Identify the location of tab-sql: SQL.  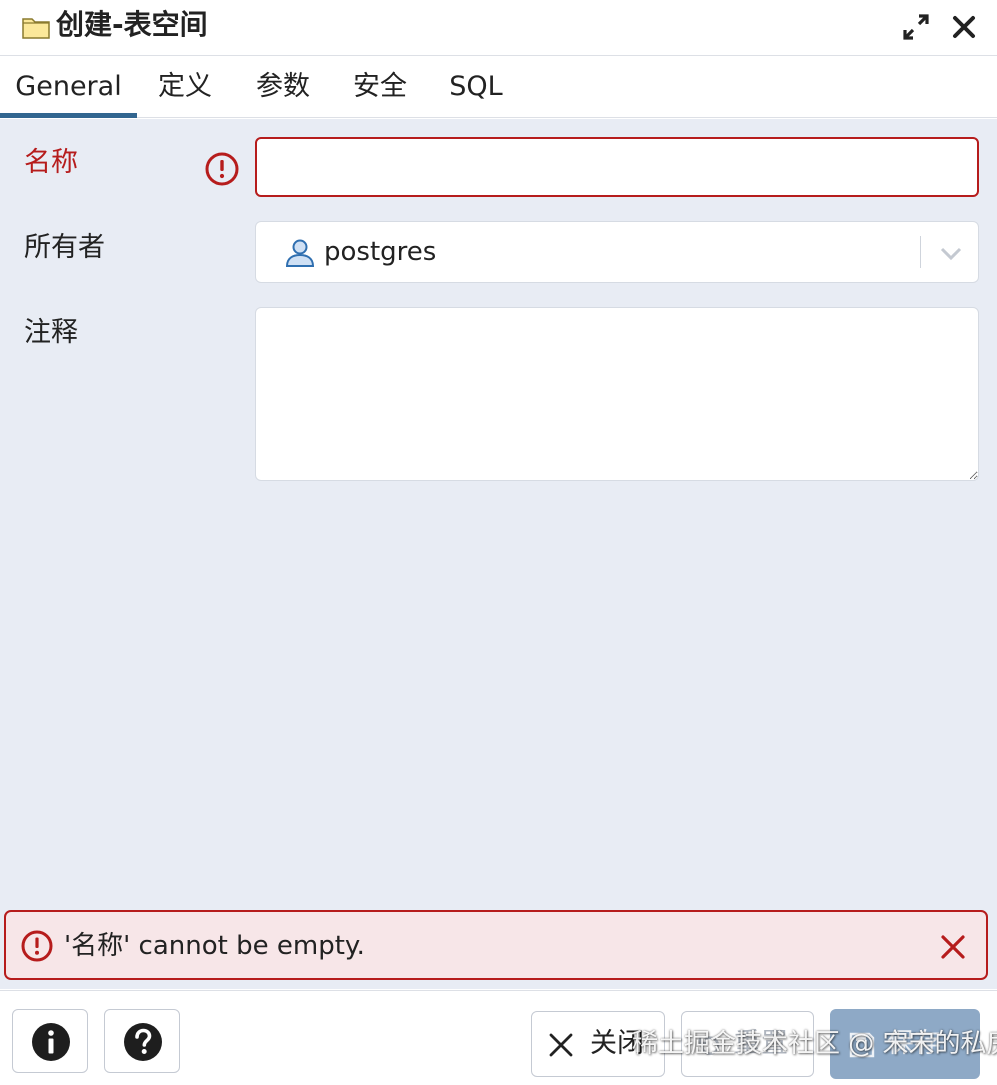
(476, 87).